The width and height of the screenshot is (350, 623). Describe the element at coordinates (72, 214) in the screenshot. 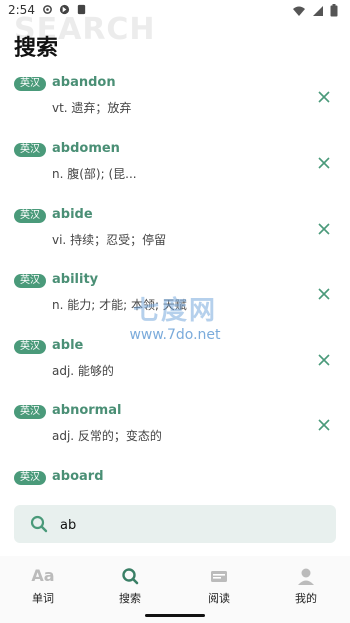

I see `word: abide` at that location.